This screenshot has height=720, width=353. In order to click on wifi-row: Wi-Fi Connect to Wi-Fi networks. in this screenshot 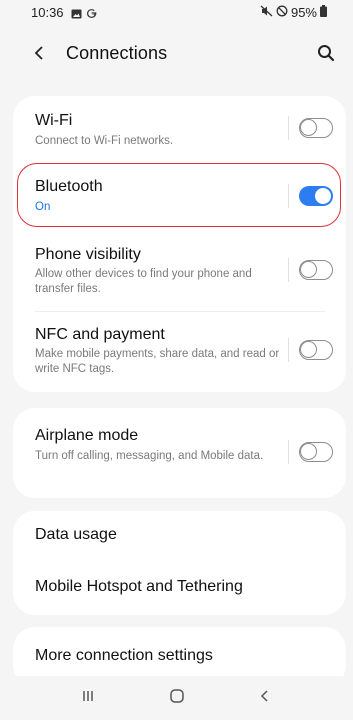, I will do `click(179, 128)`.